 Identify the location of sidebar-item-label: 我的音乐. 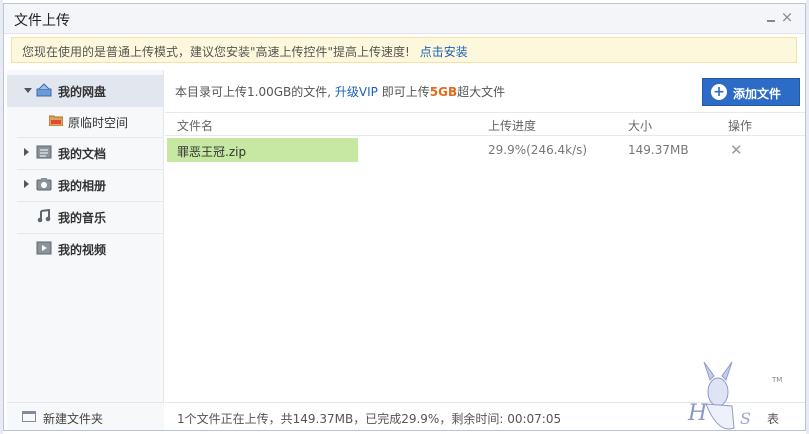
(82, 218).